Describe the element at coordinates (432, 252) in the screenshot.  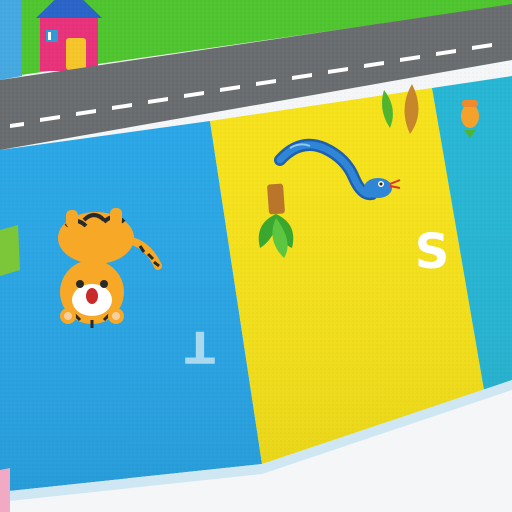
I see `letter-s: S` at that location.